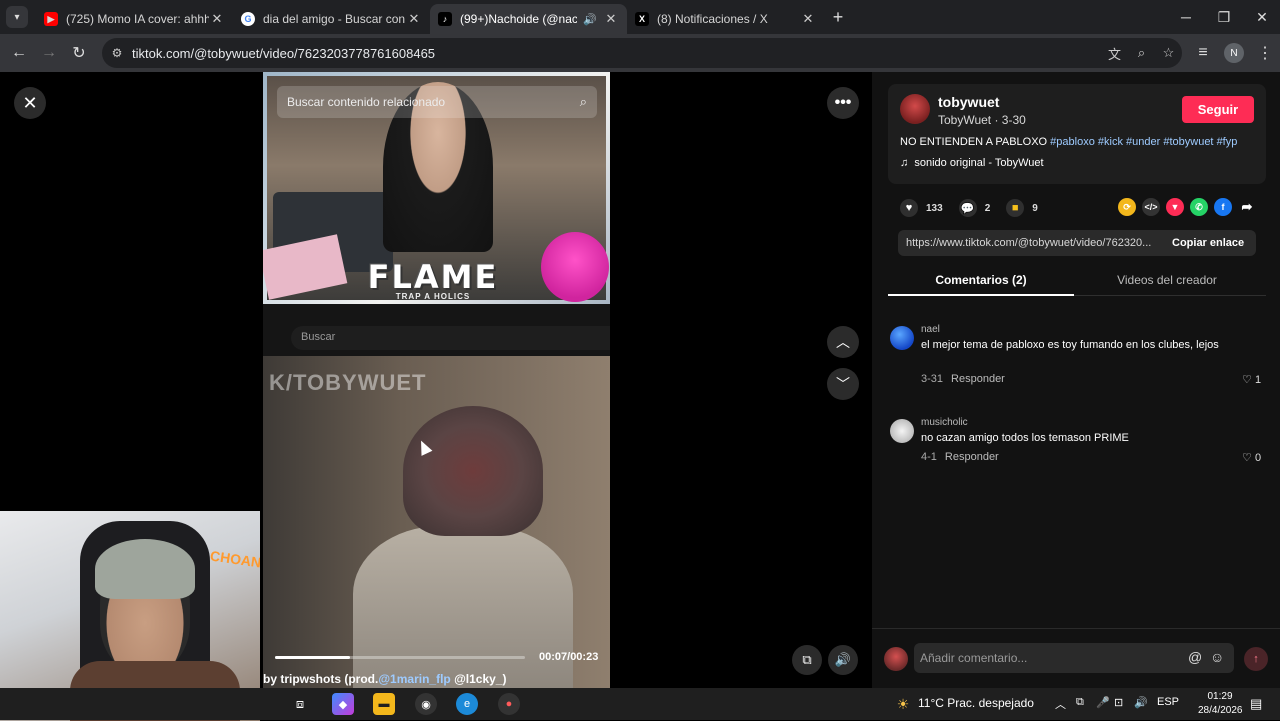 The image size is (1280, 721). Describe the element at coordinates (331, 19) in the screenshot. I see `browser-tab-google: G dia del amigo - Buscar con Goo ✕` at that location.